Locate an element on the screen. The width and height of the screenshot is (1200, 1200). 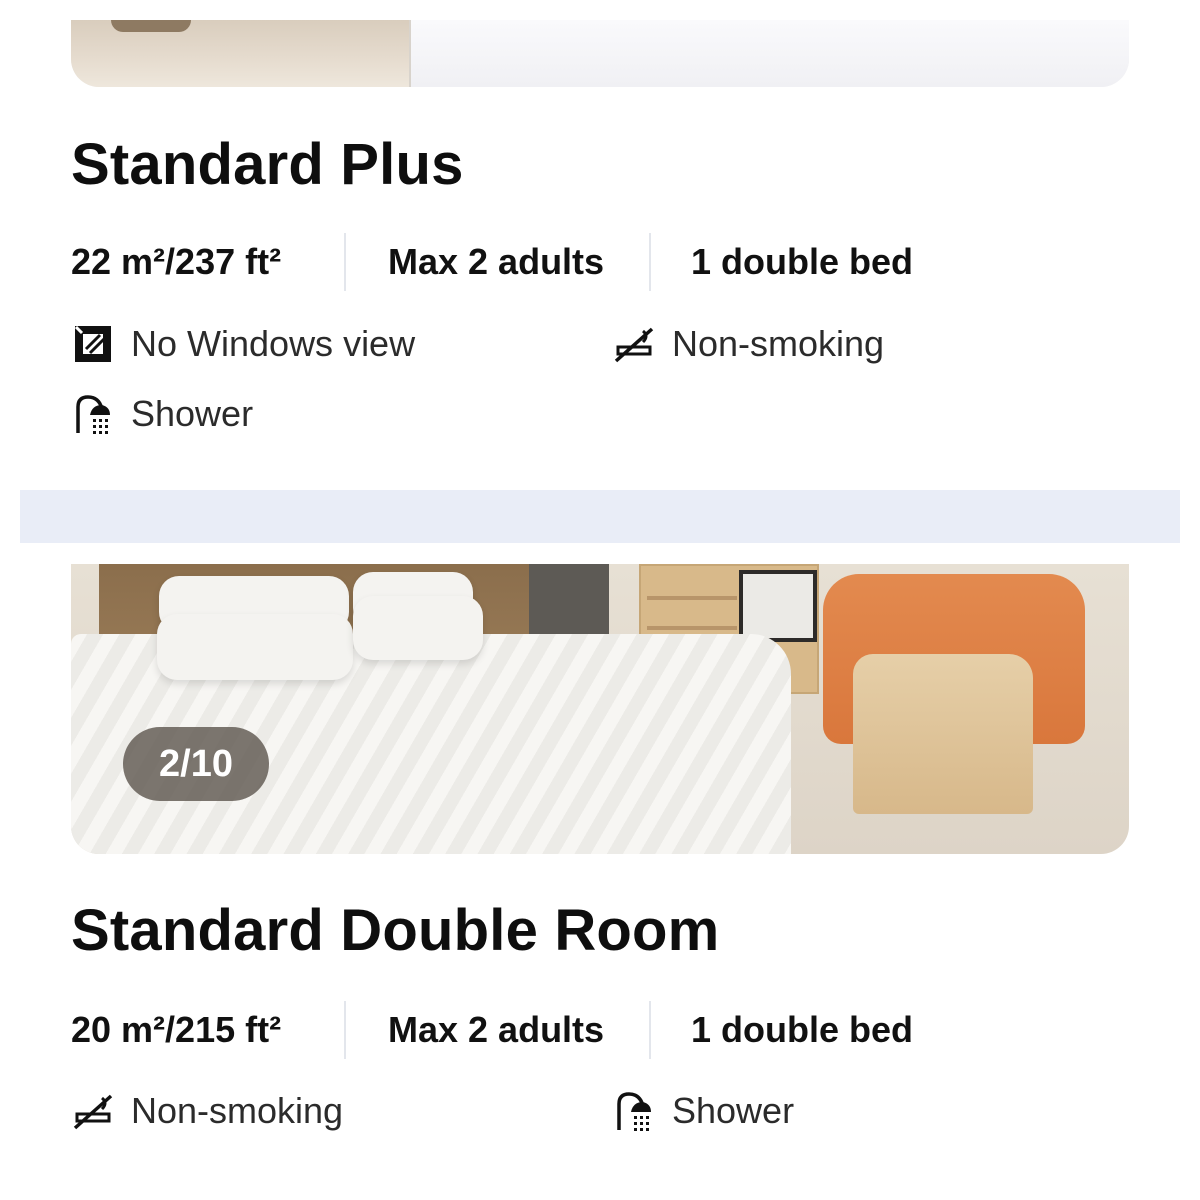
room-title: Standard Double Room is located at coordinates (395, 930).